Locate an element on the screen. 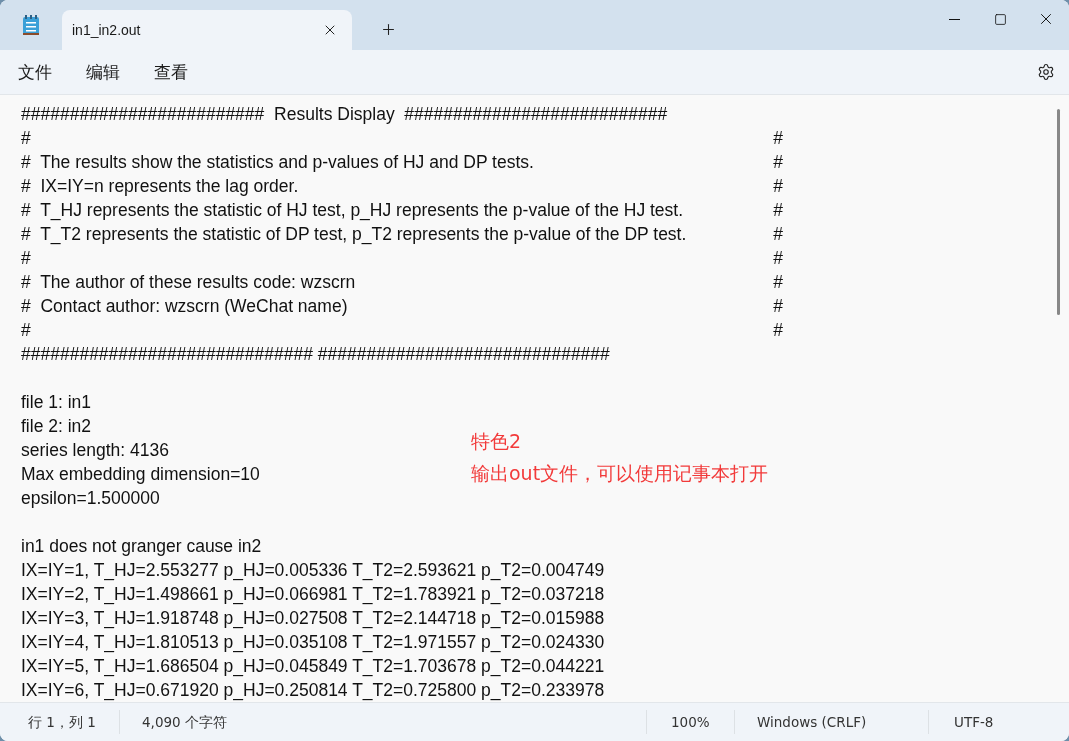 This screenshot has width=1069, height=741. maximize-icon is located at coordinates (1000, 19).